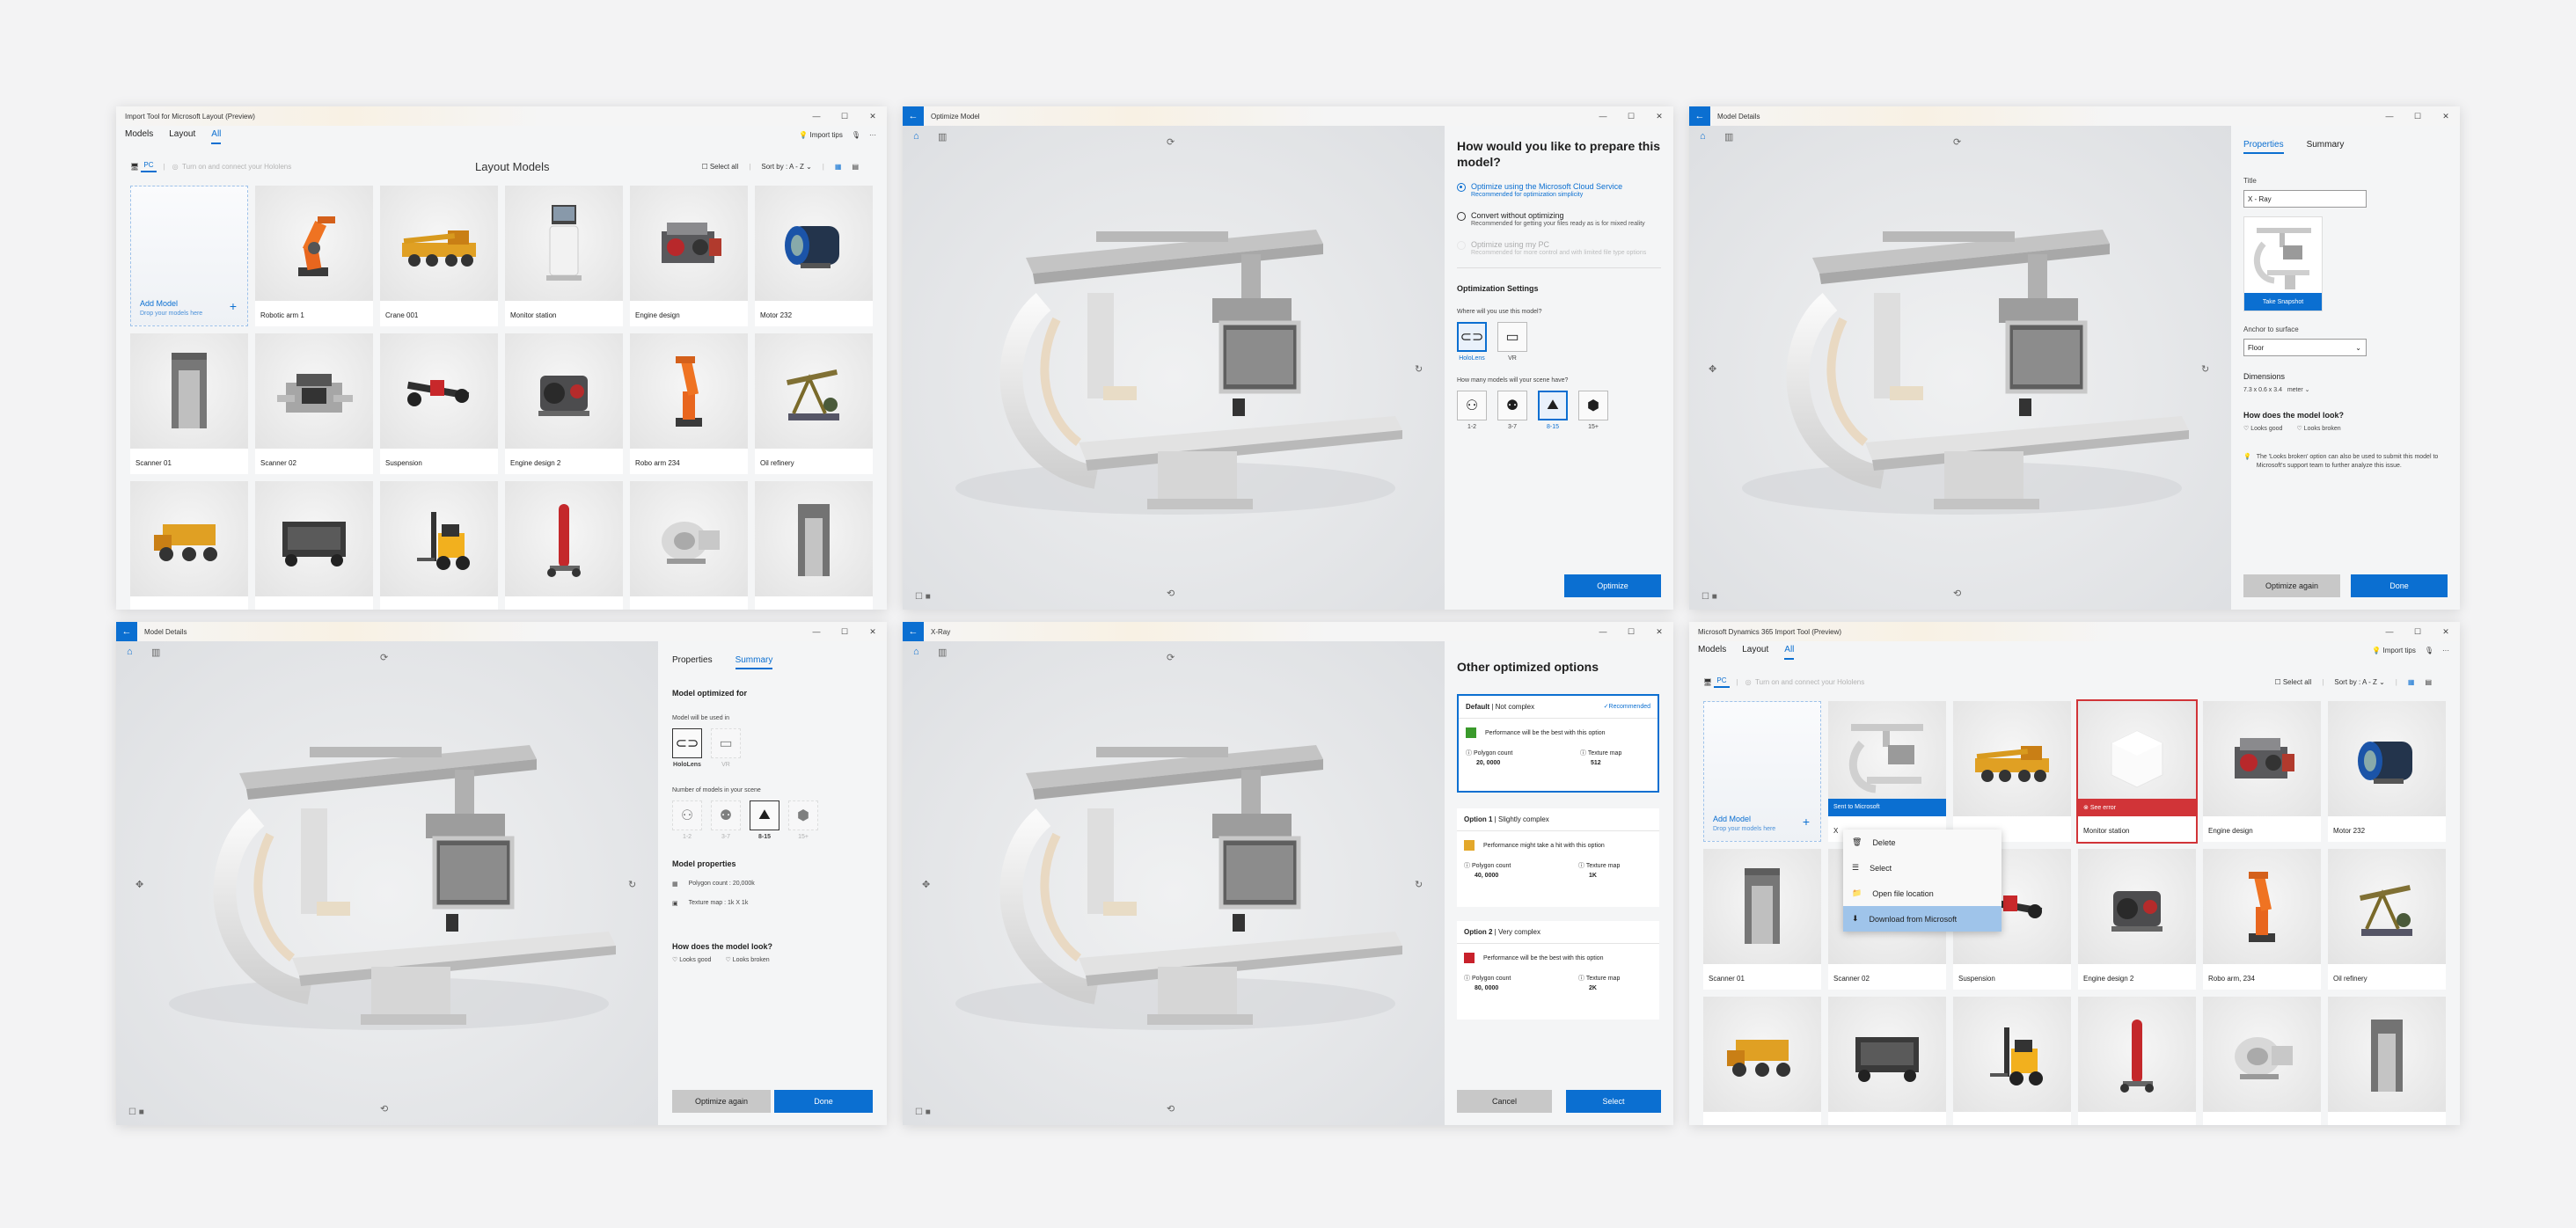 Image resolution: width=2576 pixels, height=1228 pixels. Describe the element at coordinates (439, 404) in the screenshot. I see `model-card: Suspension` at that location.